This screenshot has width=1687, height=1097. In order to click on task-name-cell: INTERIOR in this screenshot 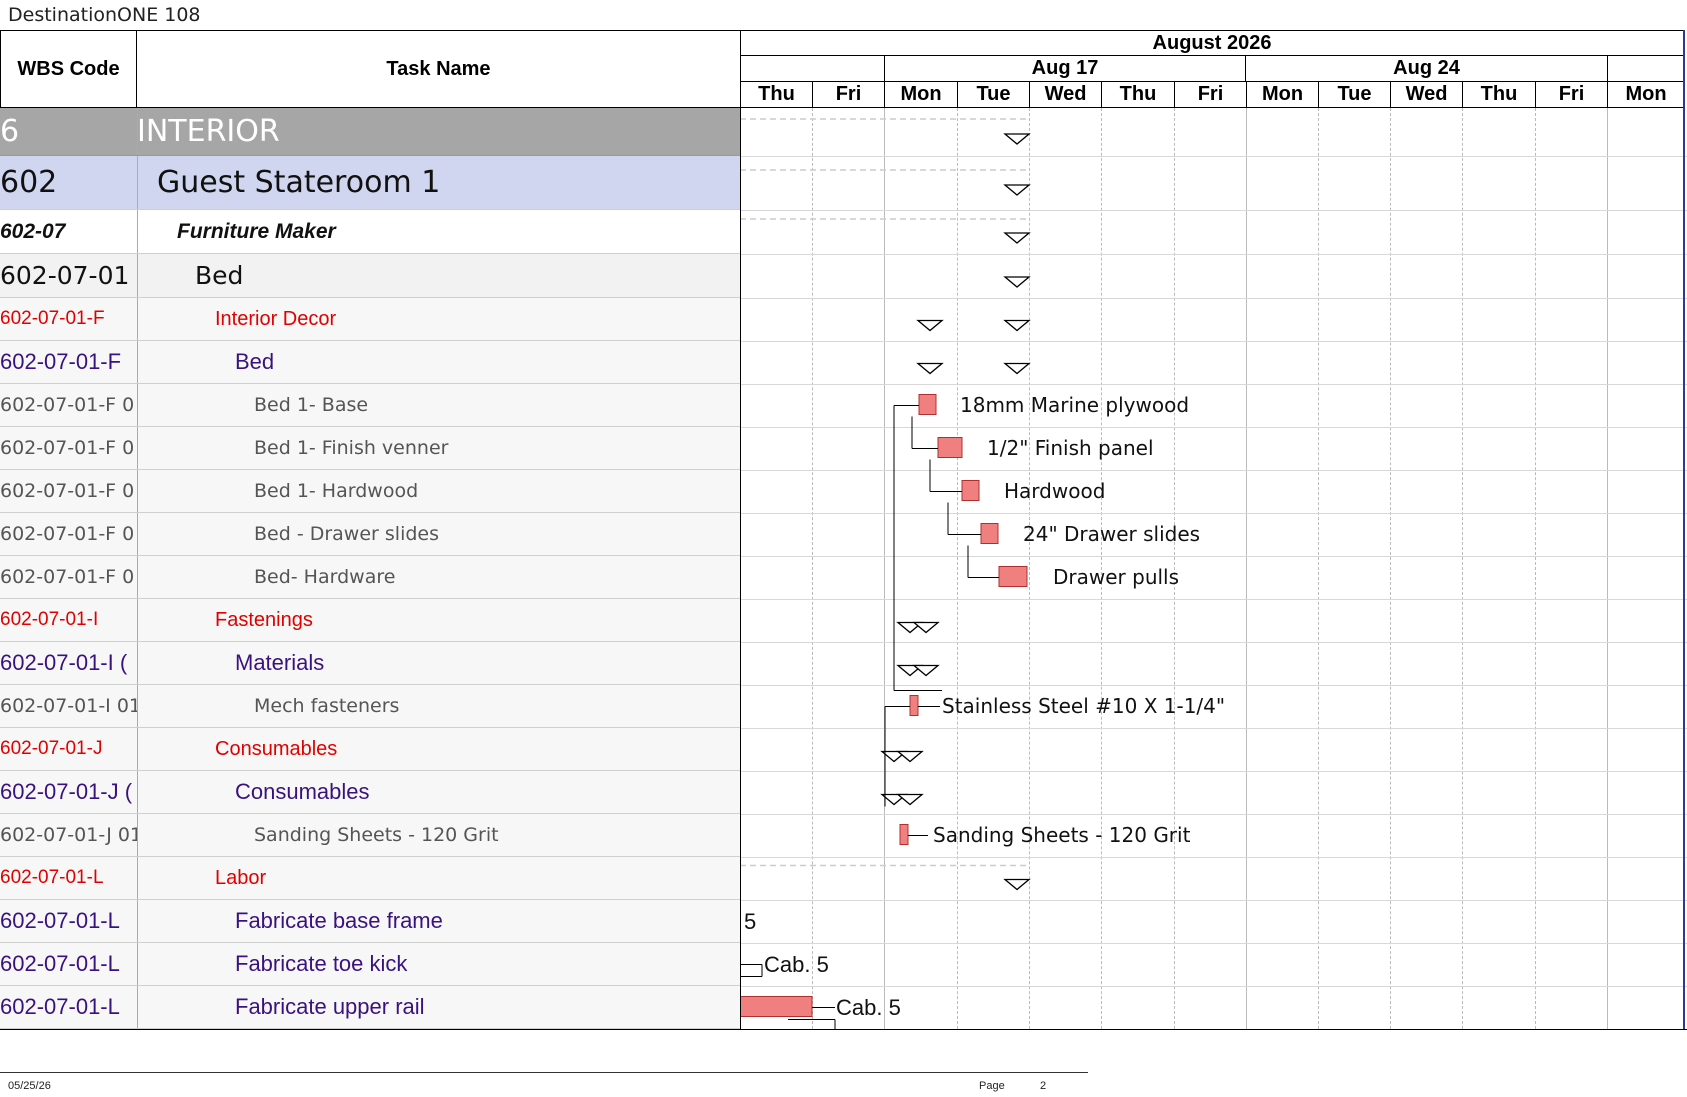, I will do `click(438, 131)`.